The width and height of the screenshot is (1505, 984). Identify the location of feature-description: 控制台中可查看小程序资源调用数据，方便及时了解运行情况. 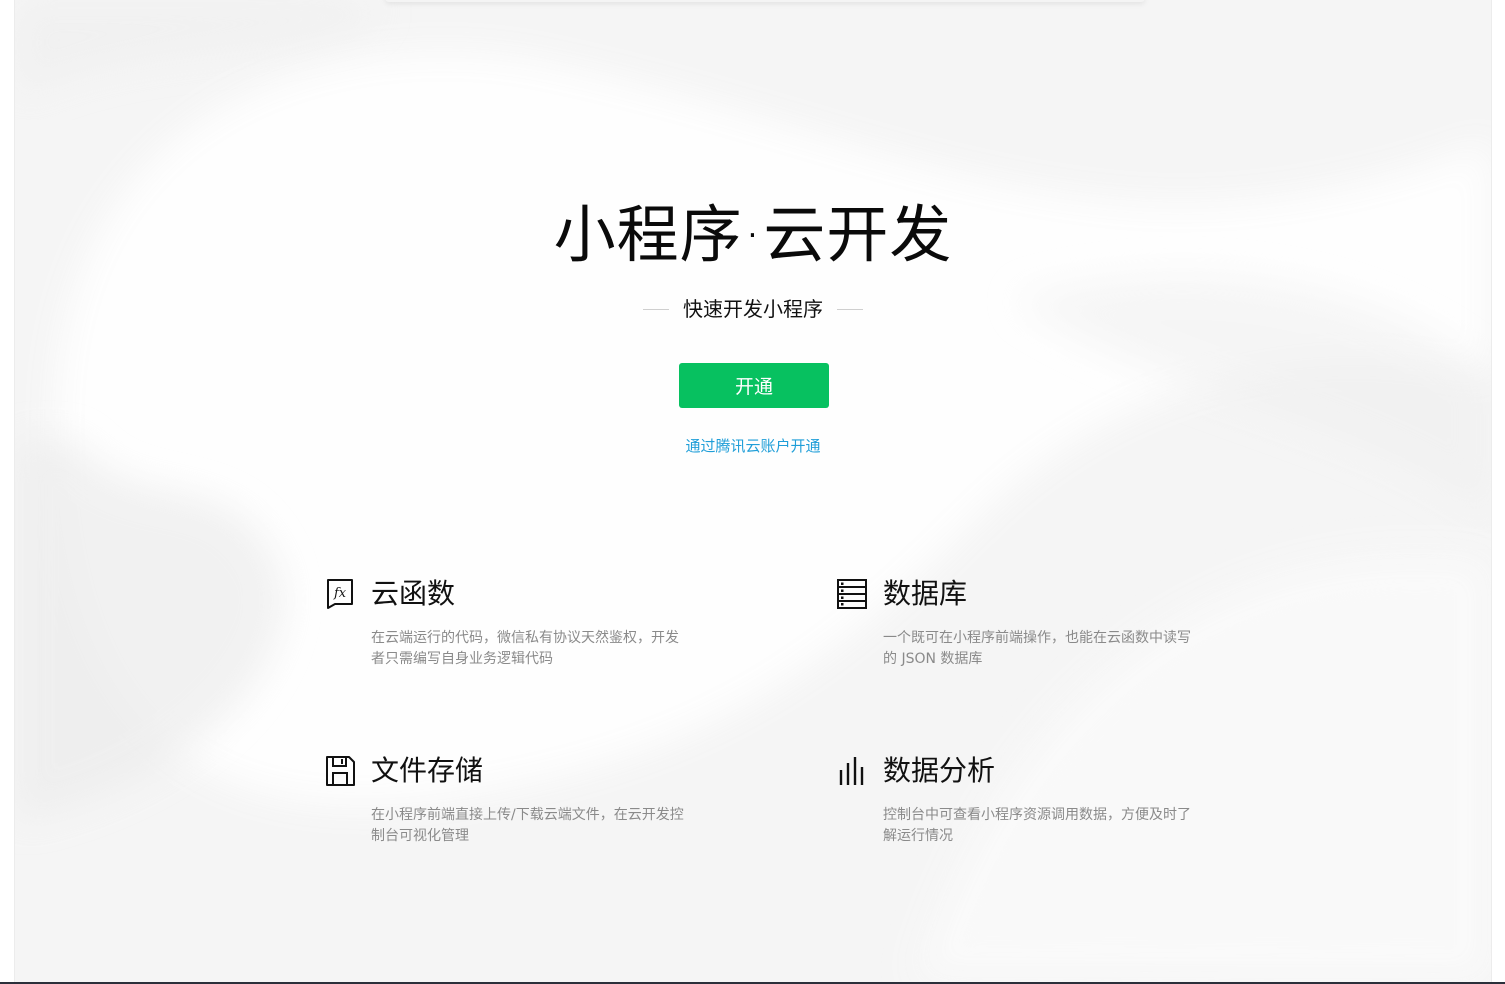
(1037, 825).